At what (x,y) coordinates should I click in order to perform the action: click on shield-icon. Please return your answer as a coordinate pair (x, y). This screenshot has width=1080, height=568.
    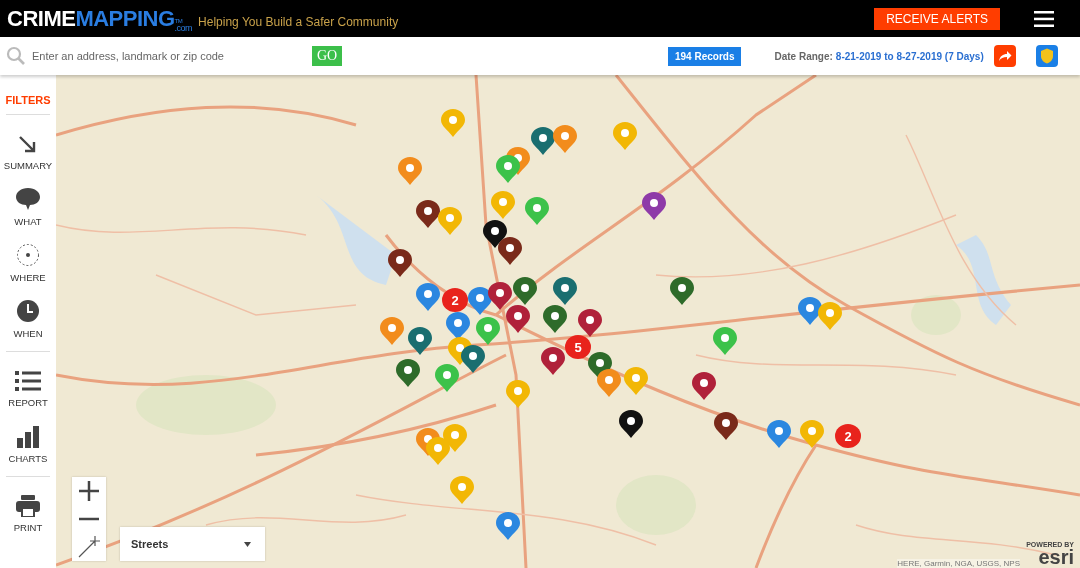
    Looking at the image, I should click on (1046, 56).